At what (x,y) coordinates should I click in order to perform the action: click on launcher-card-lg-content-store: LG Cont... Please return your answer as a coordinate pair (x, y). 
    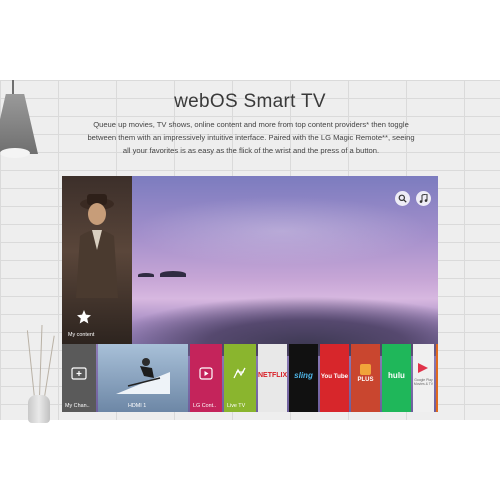
    Looking at the image, I should click on (206, 378).